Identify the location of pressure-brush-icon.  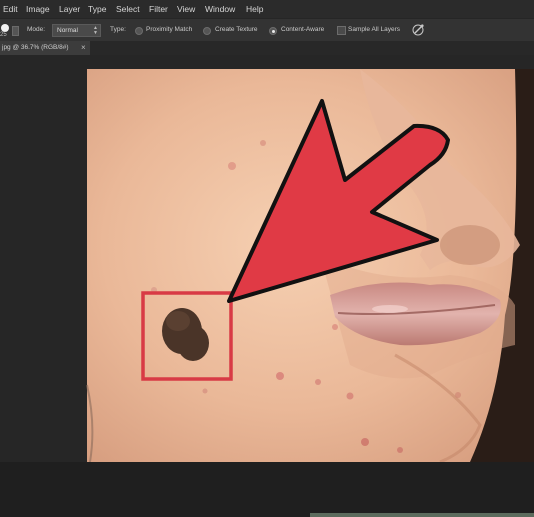
(418, 30).